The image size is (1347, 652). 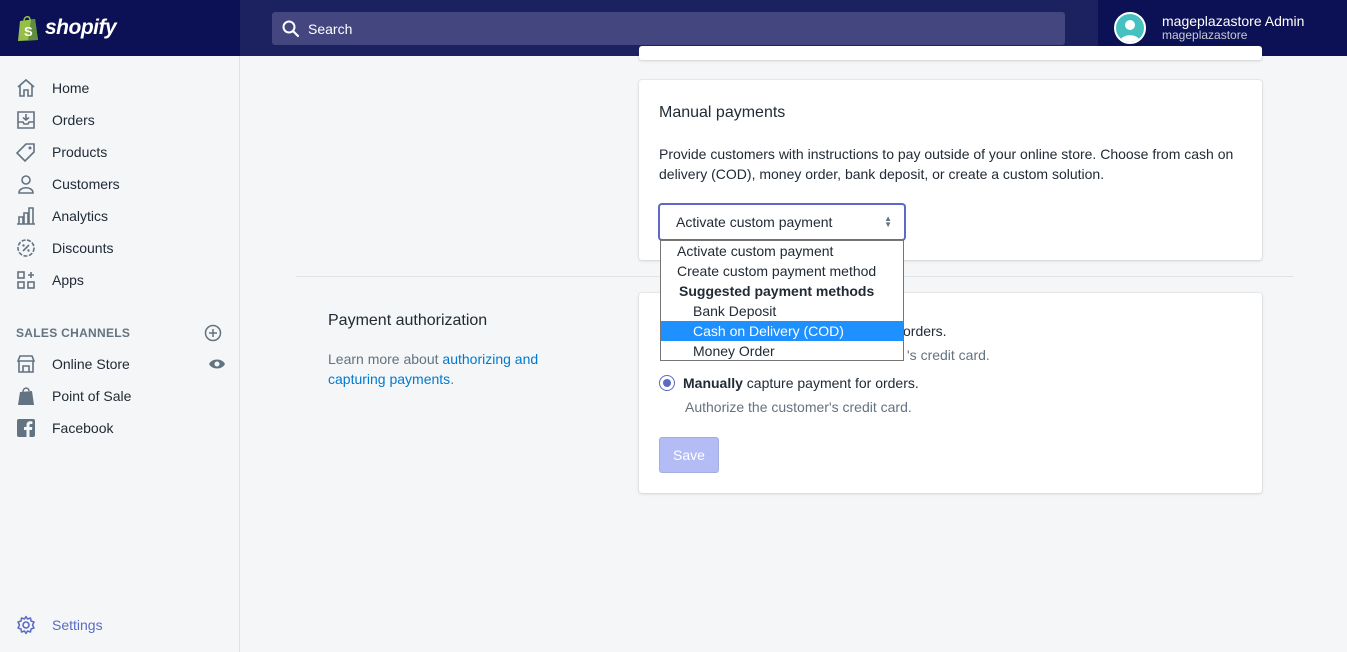 I want to click on manual-payments-title: Manual payments, so click(x=722, y=112).